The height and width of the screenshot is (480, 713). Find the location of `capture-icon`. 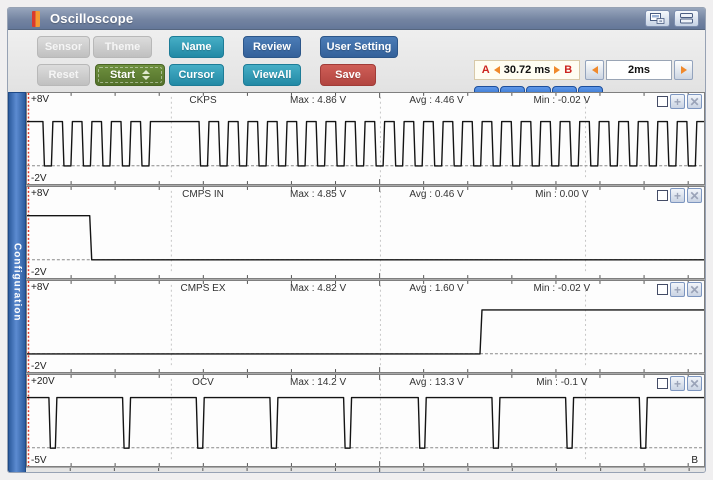

capture-icon is located at coordinates (657, 18).